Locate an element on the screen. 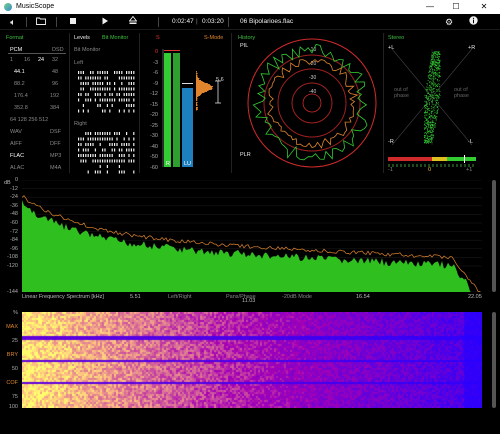 Image resolution: width=500 pixels, height=434 pixels. folder-icon-graphic is located at coordinates (41, 21).